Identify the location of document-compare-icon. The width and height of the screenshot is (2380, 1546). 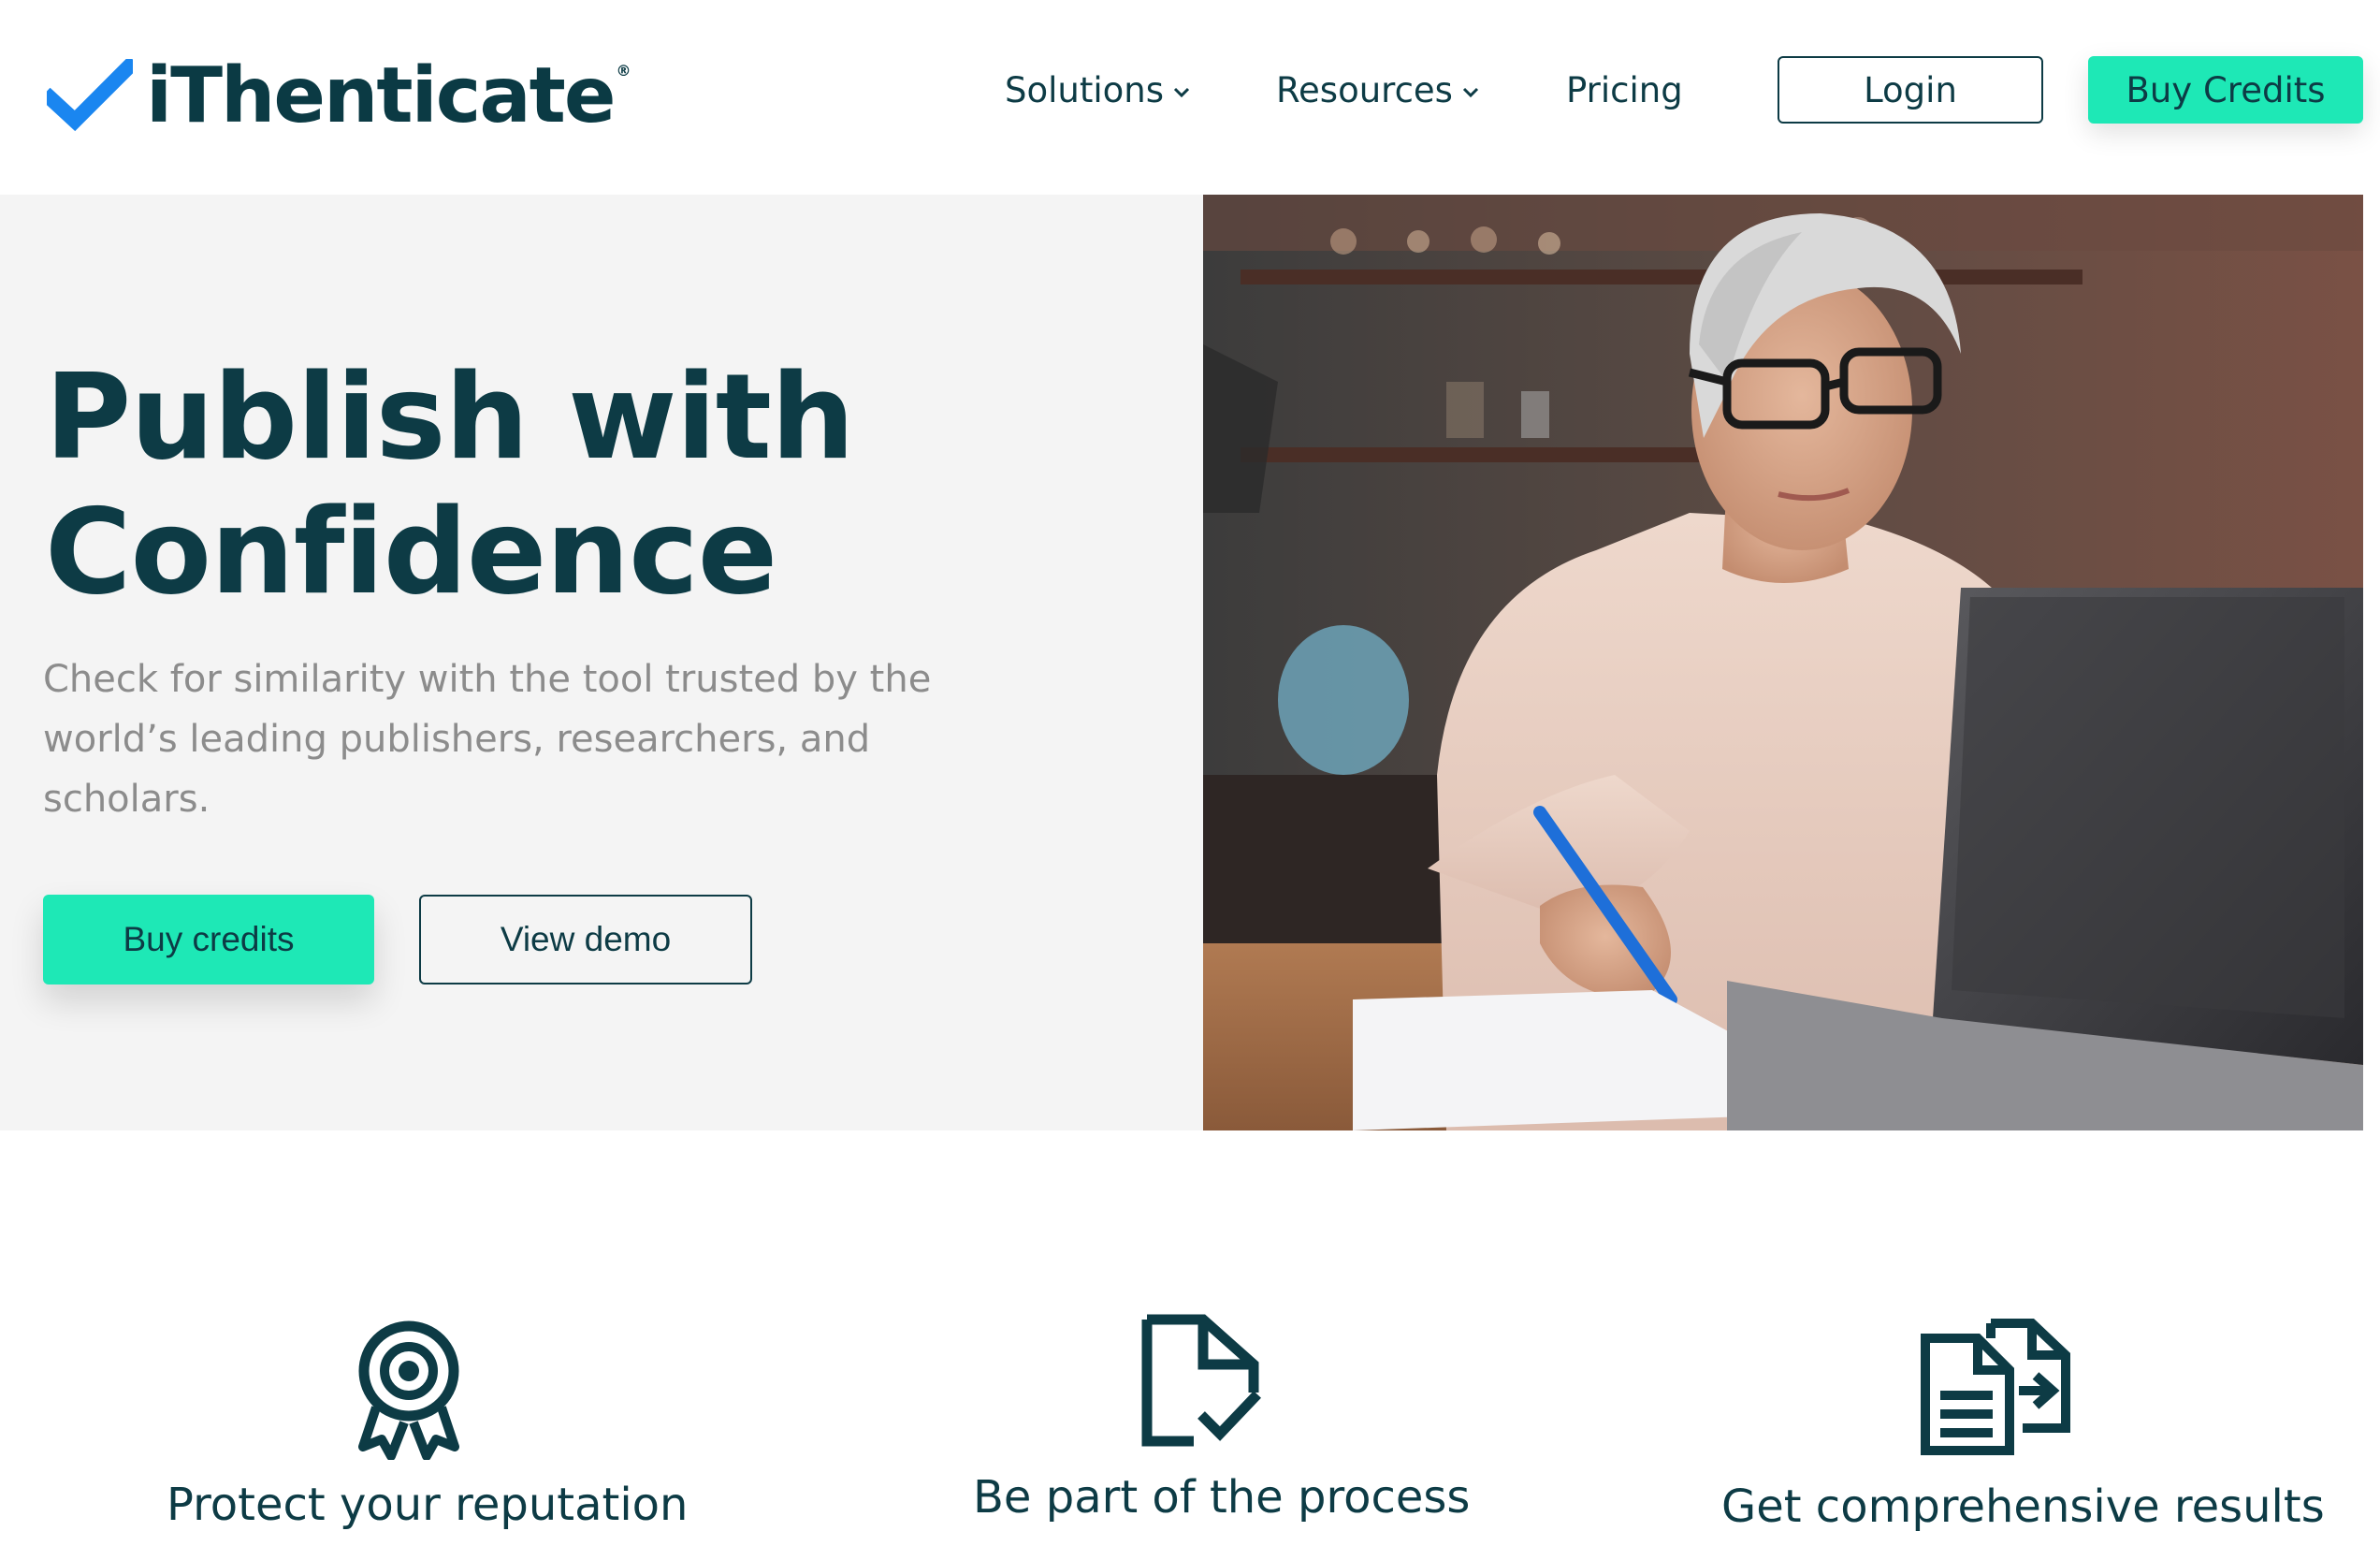
(1995, 1387).